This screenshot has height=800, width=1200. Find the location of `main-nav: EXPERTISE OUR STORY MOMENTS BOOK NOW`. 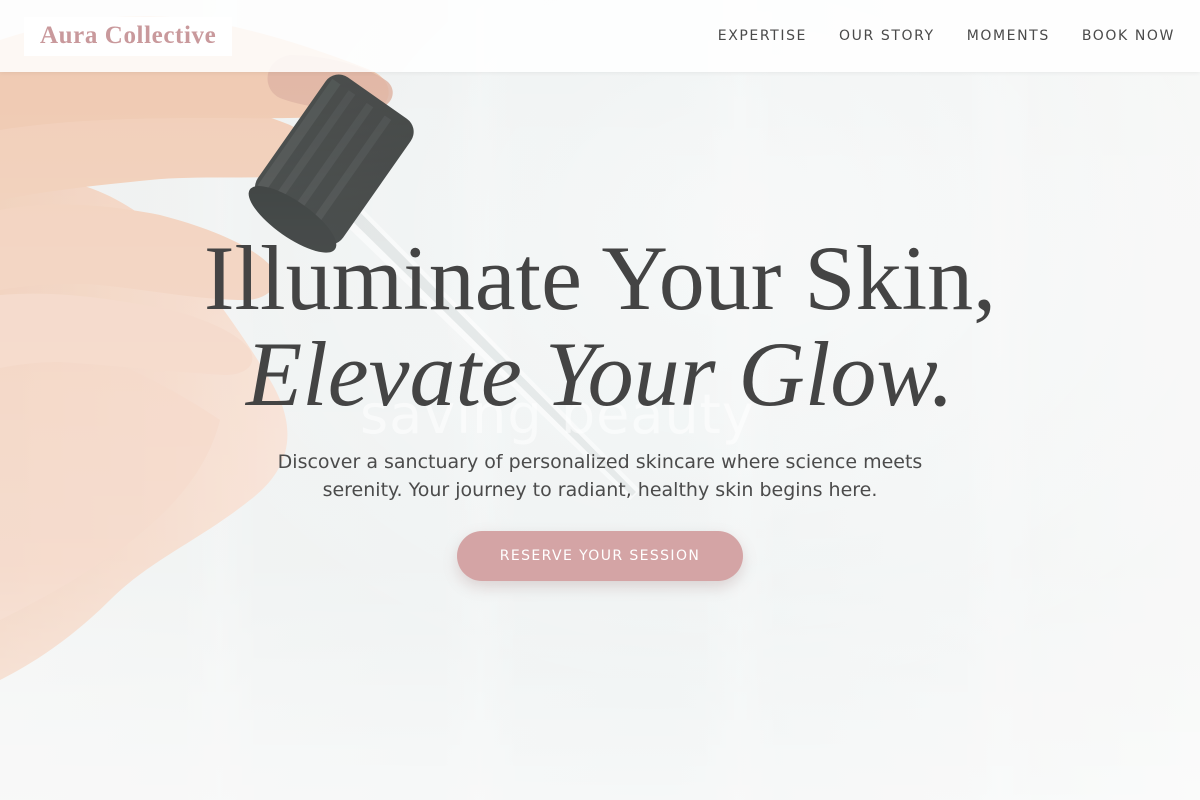

main-nav: EXPERTISE OUR STORY MOMENTS BOOK NOW is located at coordinates (946, 36).